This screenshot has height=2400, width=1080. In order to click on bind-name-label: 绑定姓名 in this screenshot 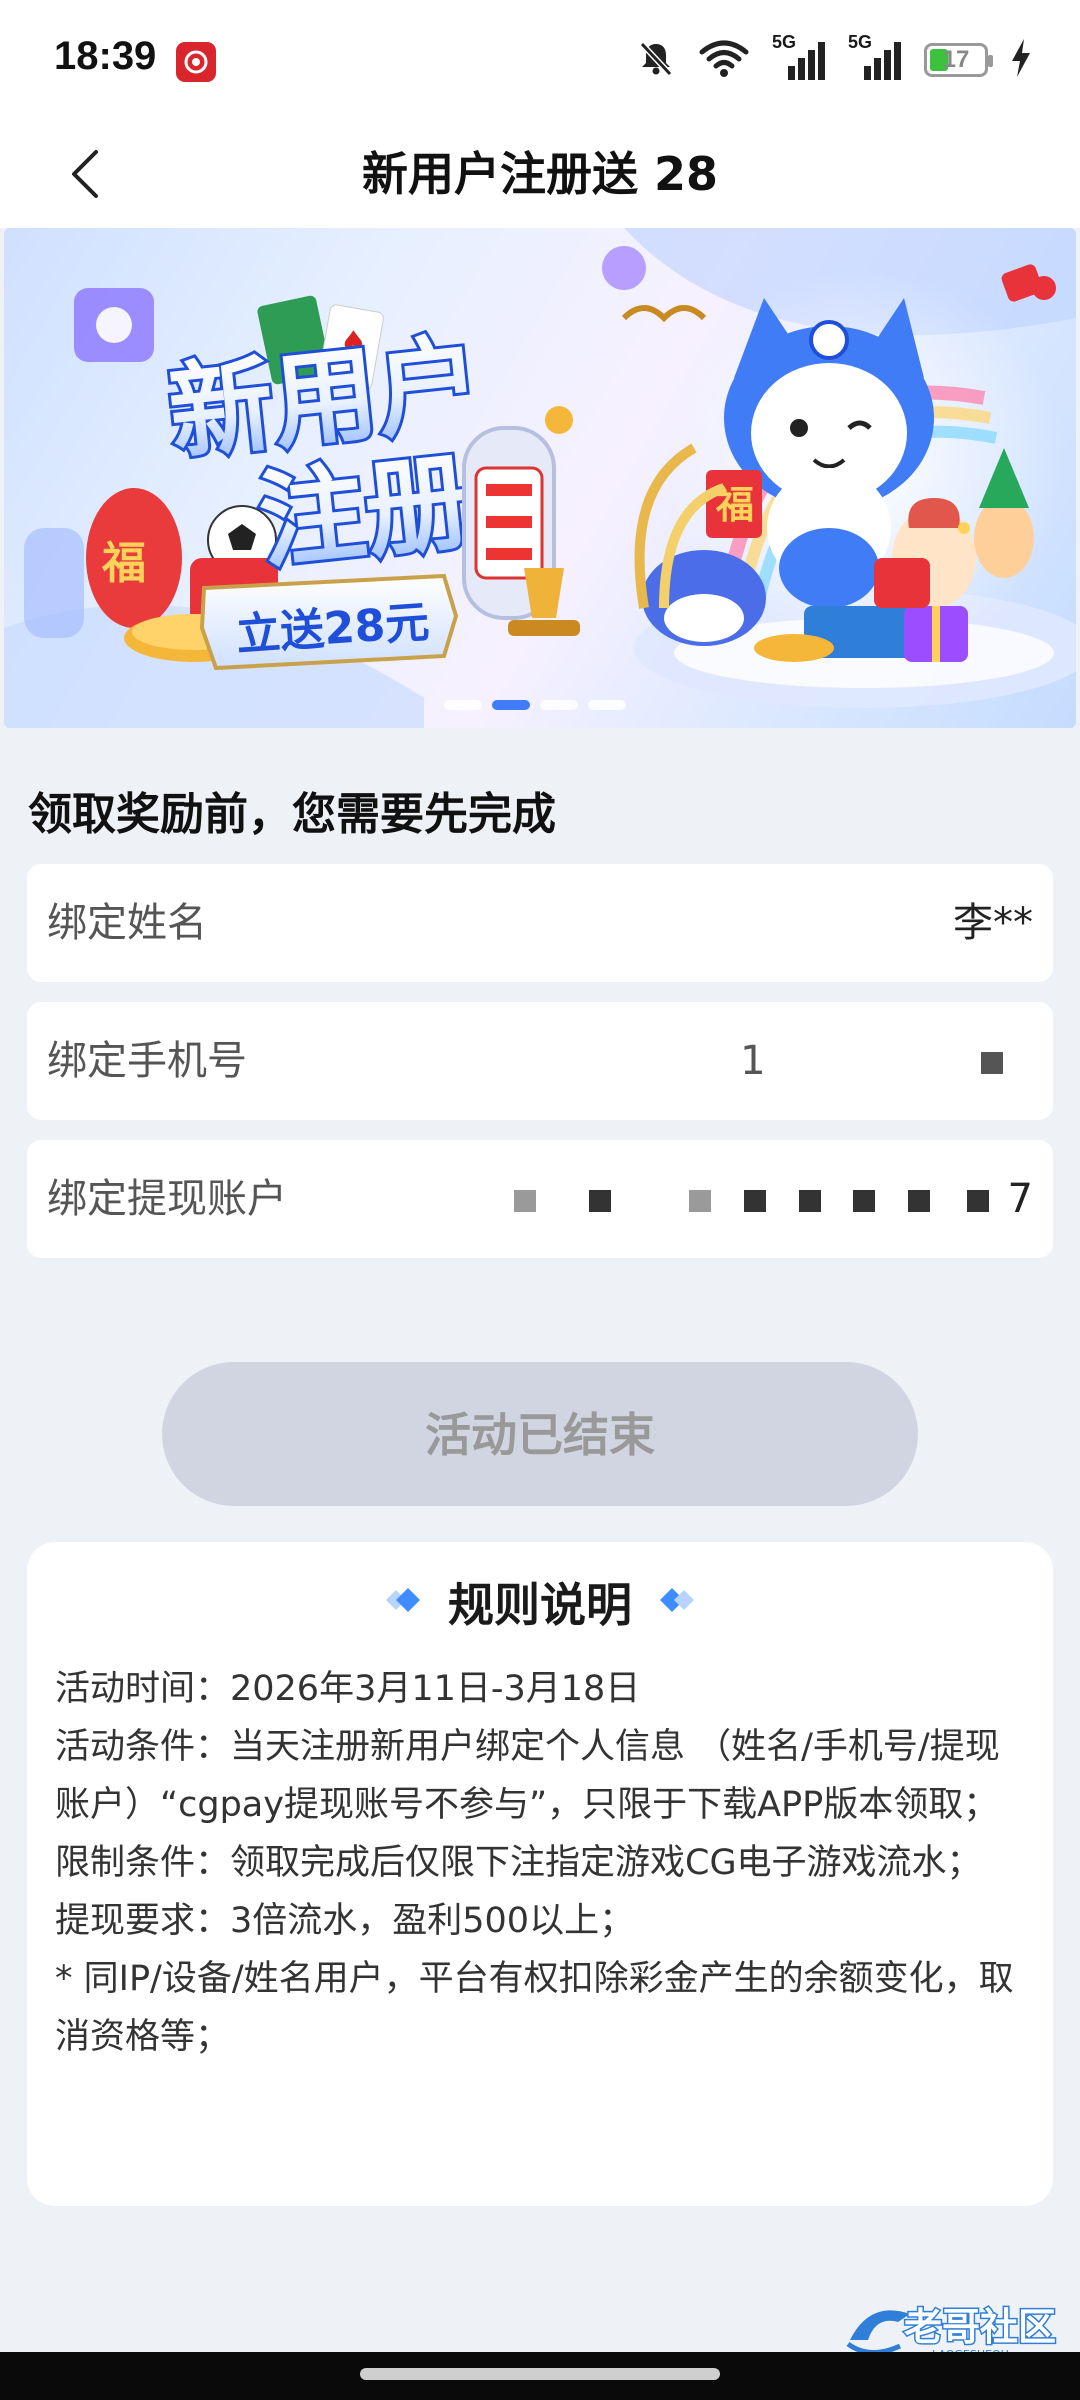, I will do `click(127, 923)`.